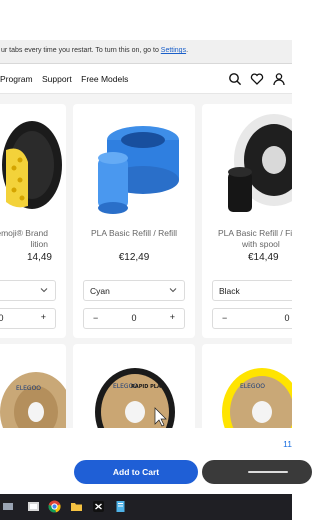  Describe the element at coordinates (16, 79) in the screenshot. I see `nav-link-program: Program` at that location.